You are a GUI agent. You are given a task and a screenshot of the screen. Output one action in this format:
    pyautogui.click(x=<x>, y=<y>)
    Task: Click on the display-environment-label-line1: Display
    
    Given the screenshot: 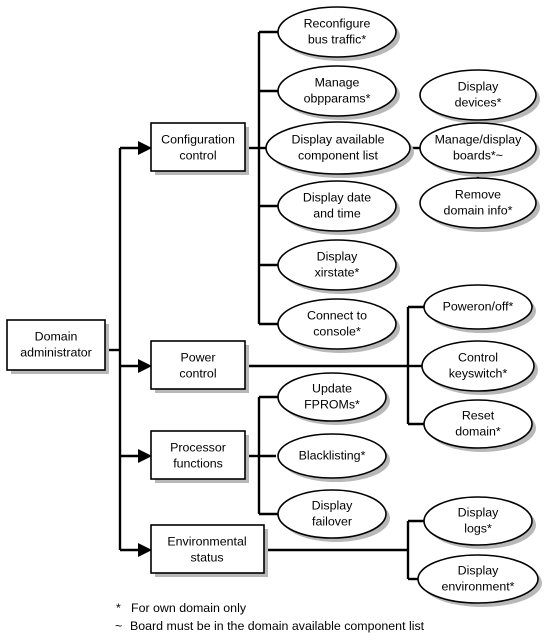 What is the action you would take?
    pyautogui.click(x=478, y=570)
    